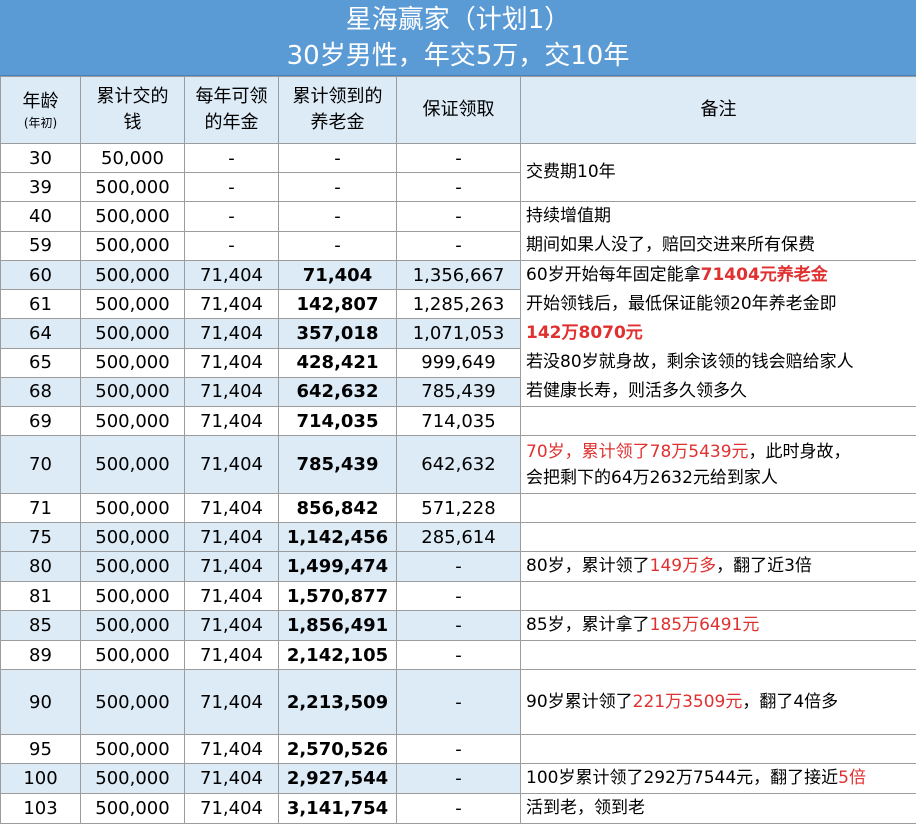  I want to click on cell-age: 81, so click(41, 596).